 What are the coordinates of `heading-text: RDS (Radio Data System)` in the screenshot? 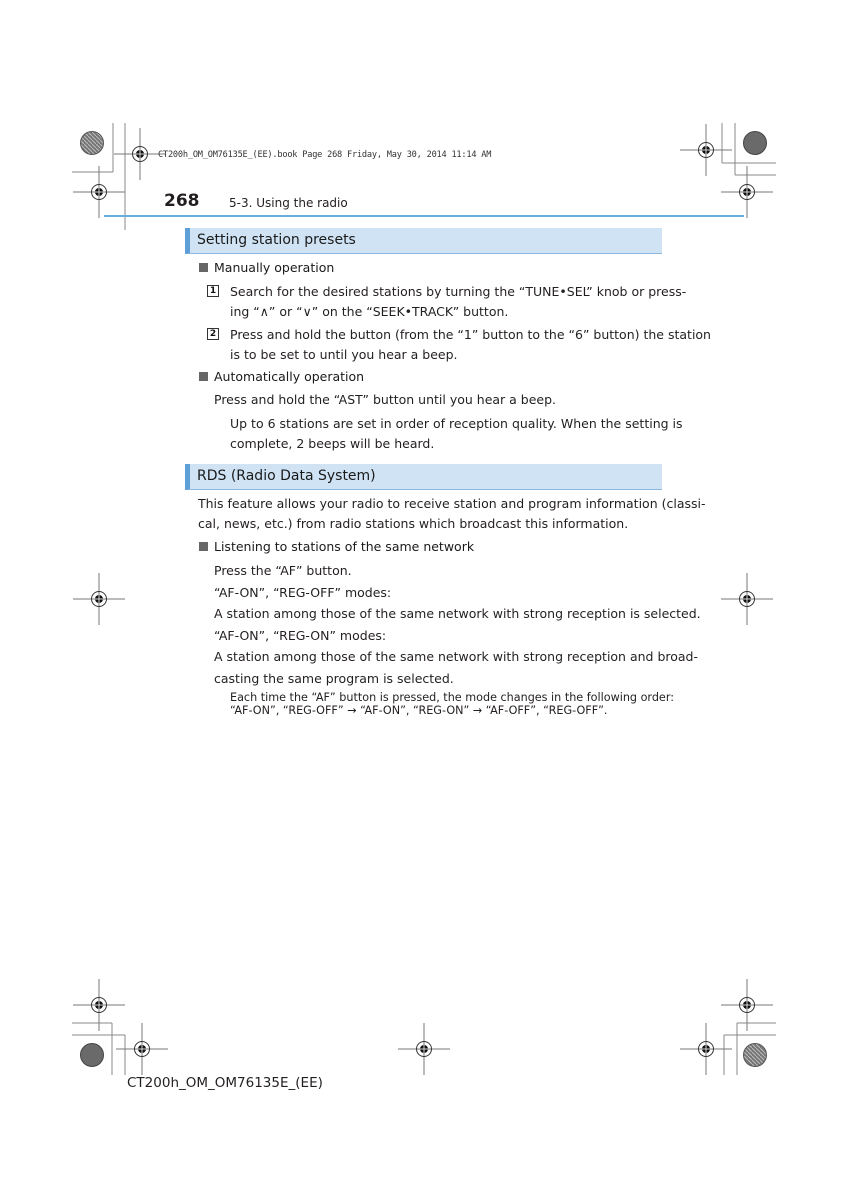 It's located at (286, 476).